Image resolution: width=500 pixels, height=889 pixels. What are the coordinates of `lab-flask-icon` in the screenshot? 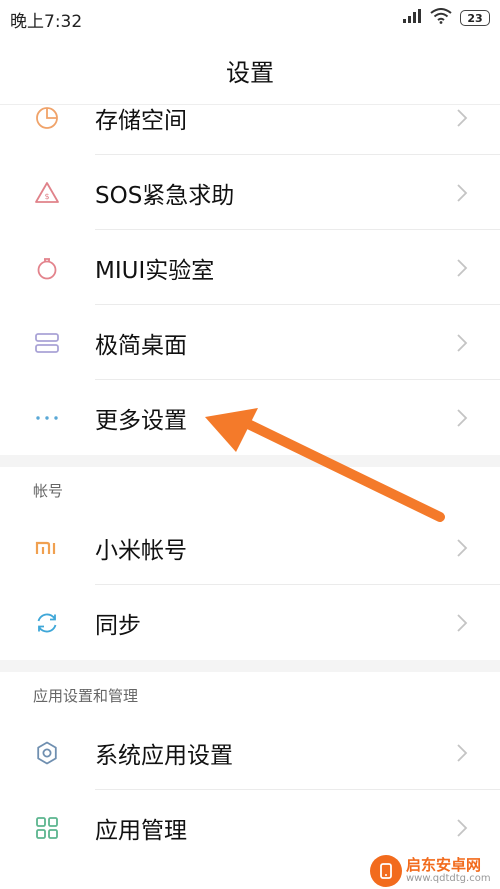 It's located at (47, 268).